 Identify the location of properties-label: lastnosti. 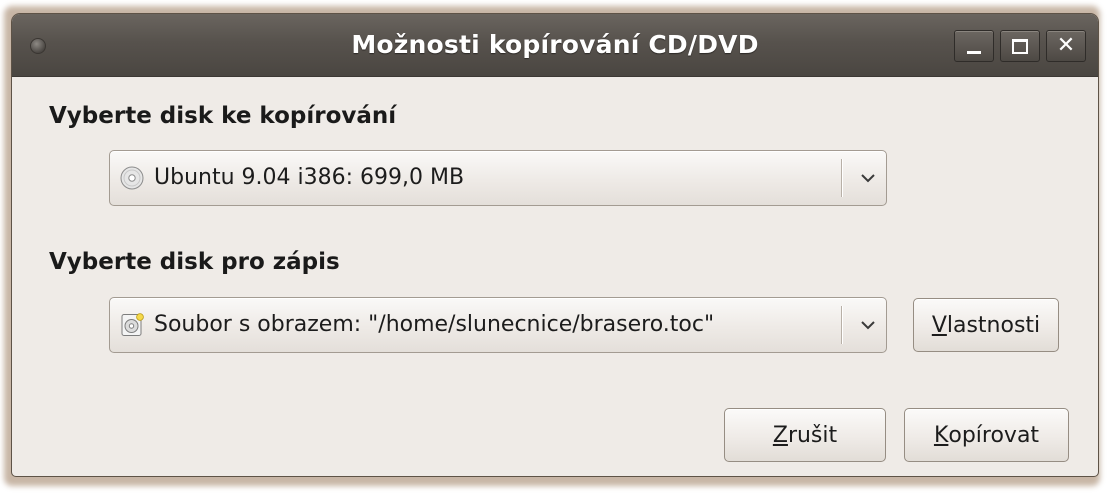
(993, 325).